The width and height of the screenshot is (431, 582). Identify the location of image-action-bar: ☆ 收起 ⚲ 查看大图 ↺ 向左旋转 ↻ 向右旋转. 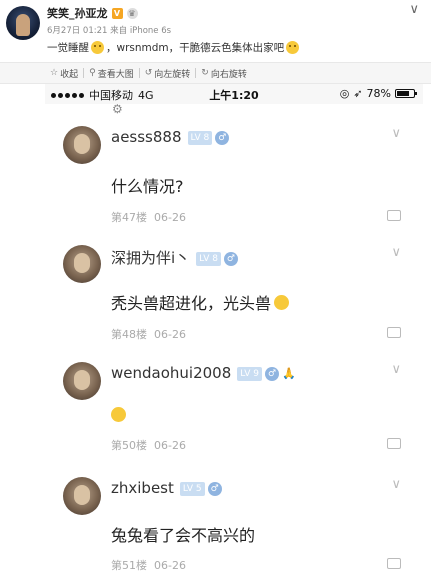
(215, 73).